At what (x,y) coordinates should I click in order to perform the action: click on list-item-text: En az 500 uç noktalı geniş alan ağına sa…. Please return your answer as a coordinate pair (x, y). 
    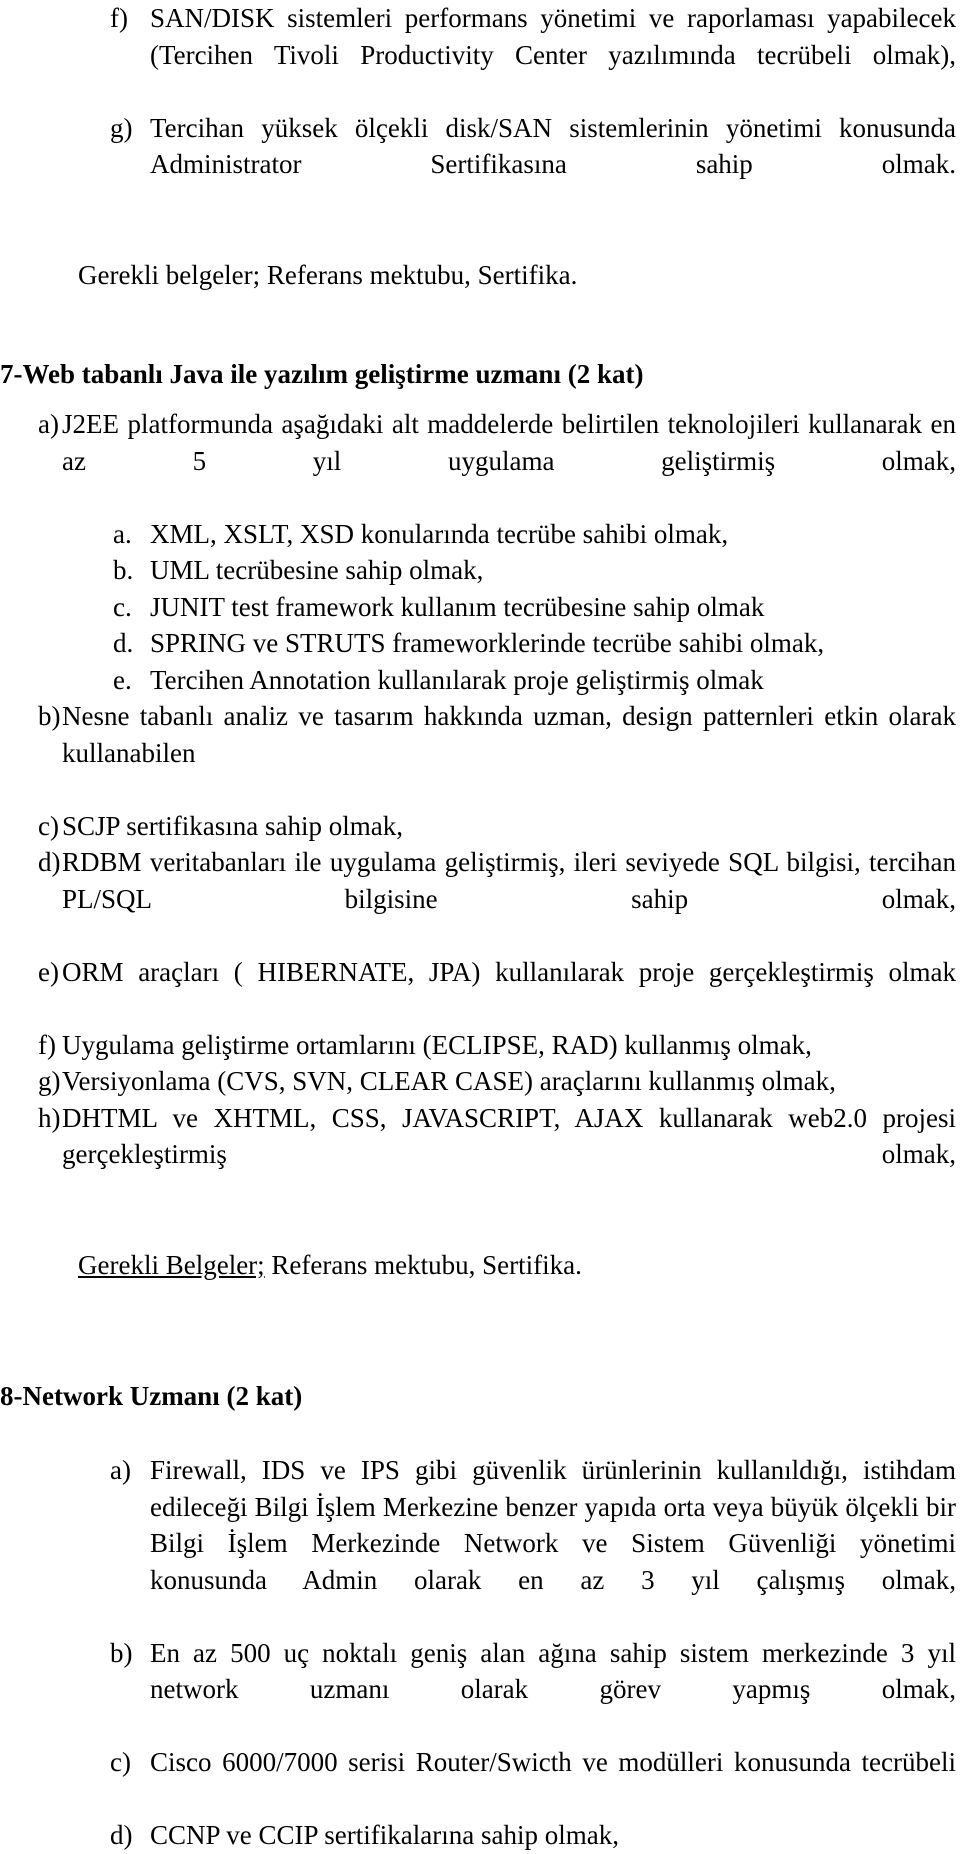
    Looking at the image, I should click on (553, 1671).